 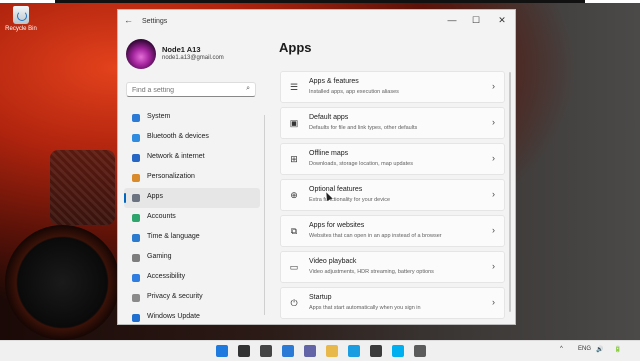 I want to click on window-title: Settings, so click(x=155, y=21).